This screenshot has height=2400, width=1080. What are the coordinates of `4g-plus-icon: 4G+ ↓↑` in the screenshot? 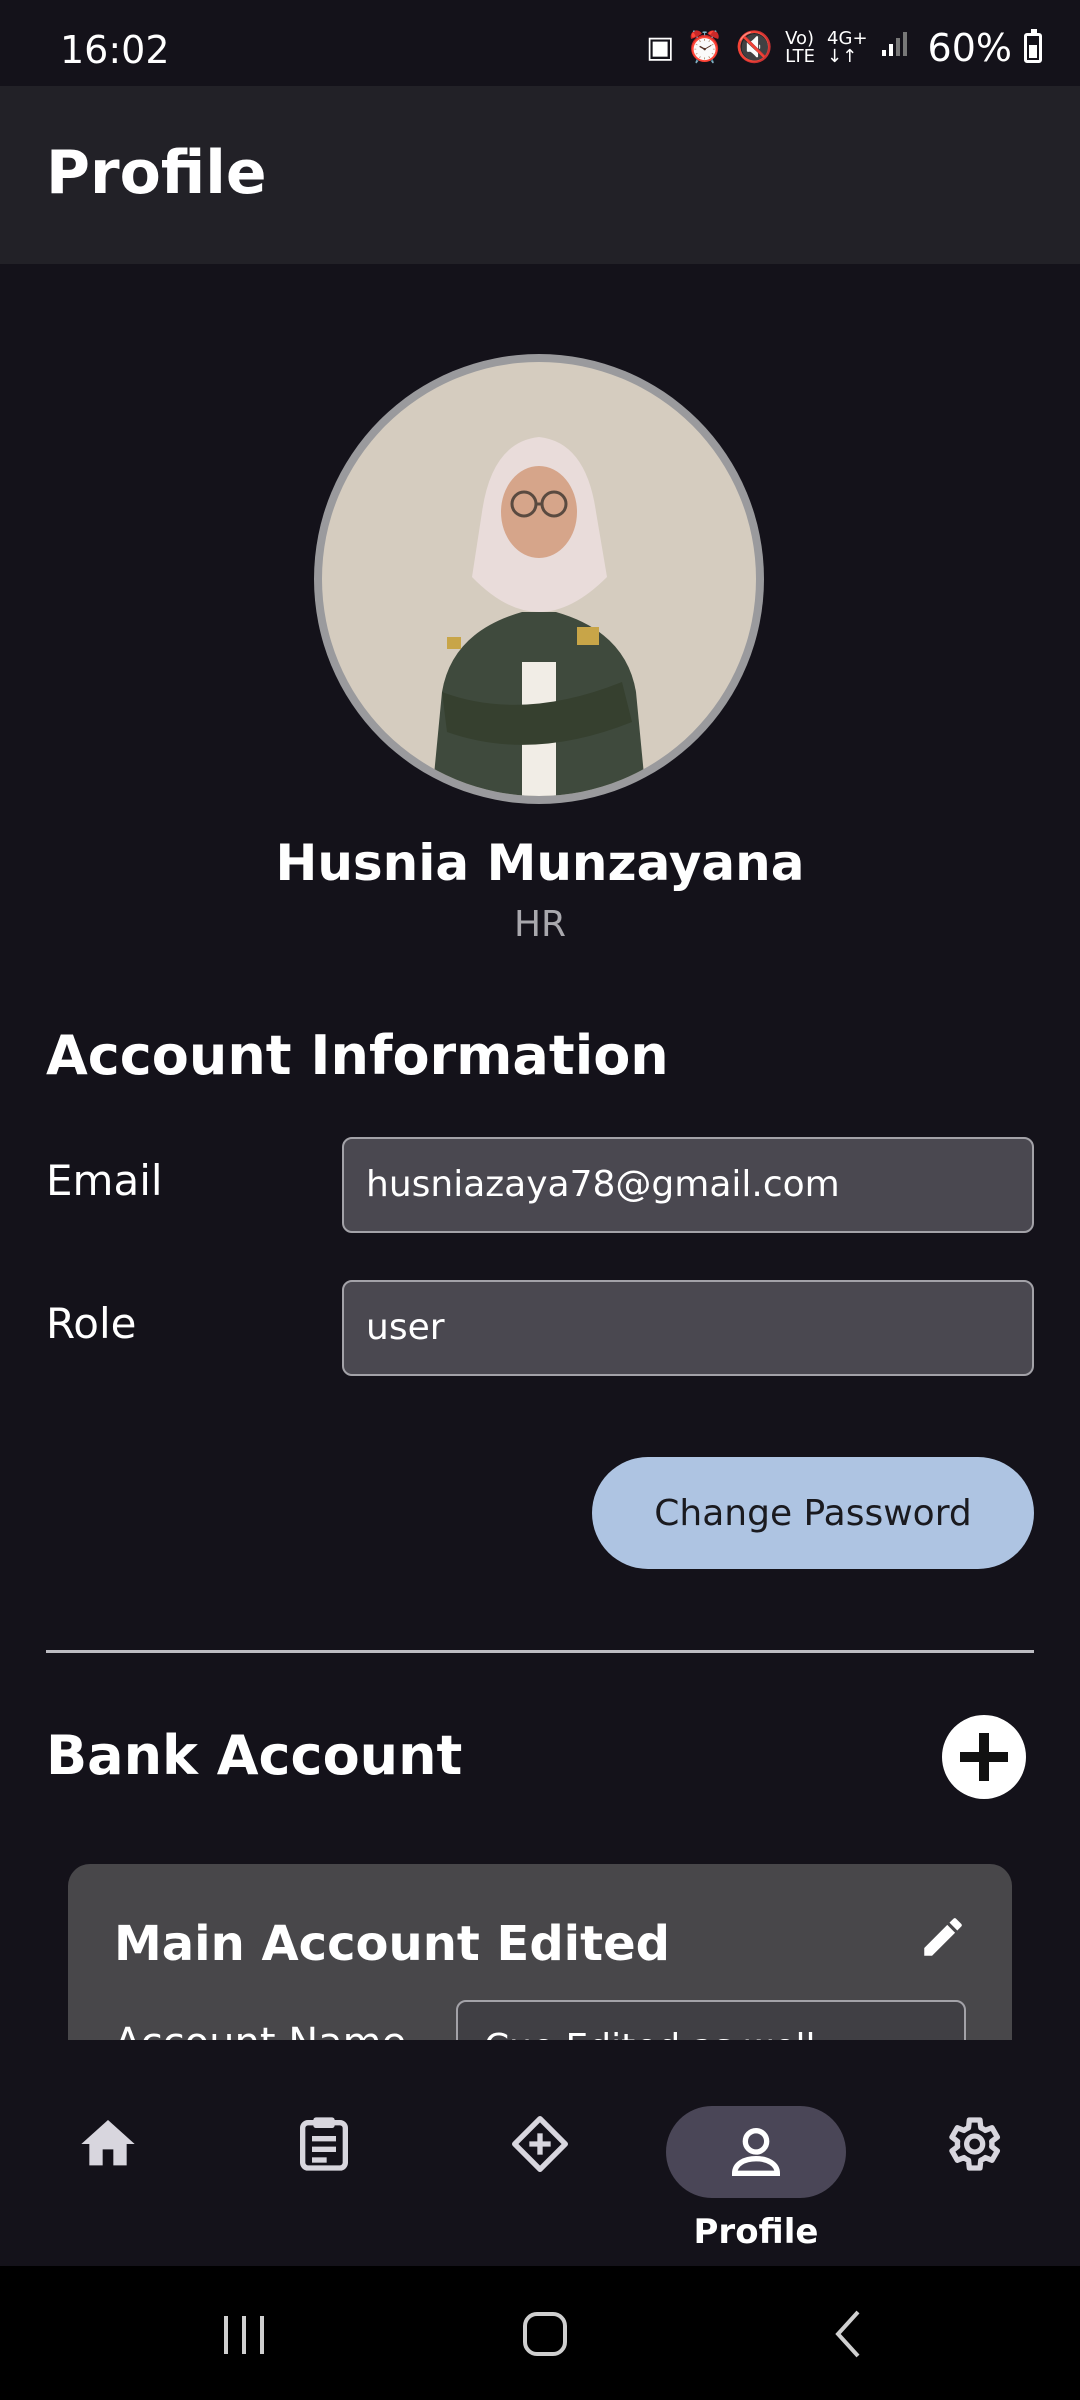 It's located at (847, 47).